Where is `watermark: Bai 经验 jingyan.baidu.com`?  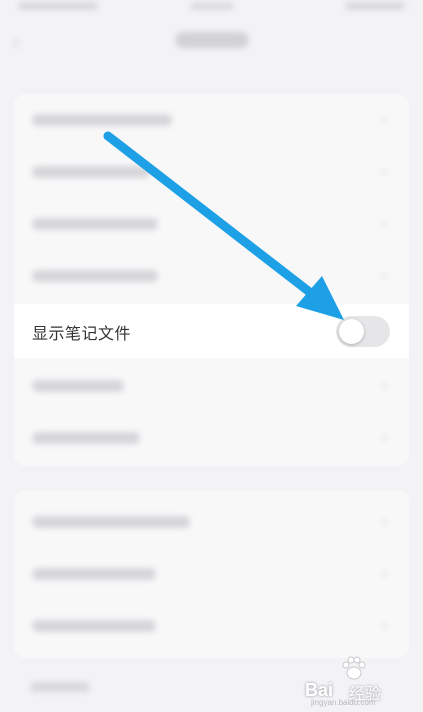
watermark: Bai 经验 jingyan.baidu.com is located at coordinates (360, 681).